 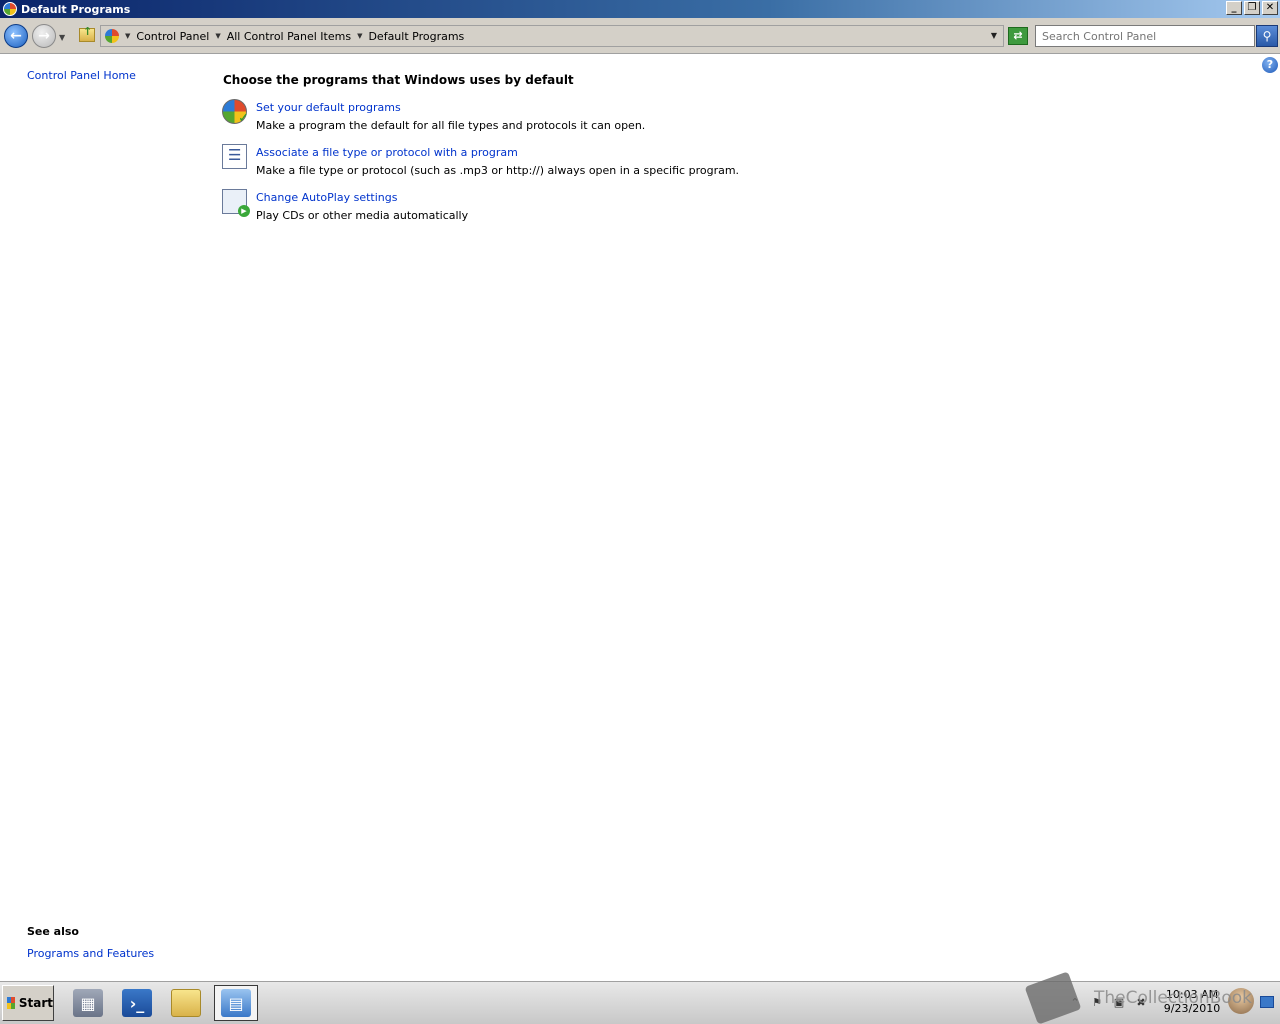 I want to click on breadcrumb-default-programs: Default Programs, so click(x=416, y=36).